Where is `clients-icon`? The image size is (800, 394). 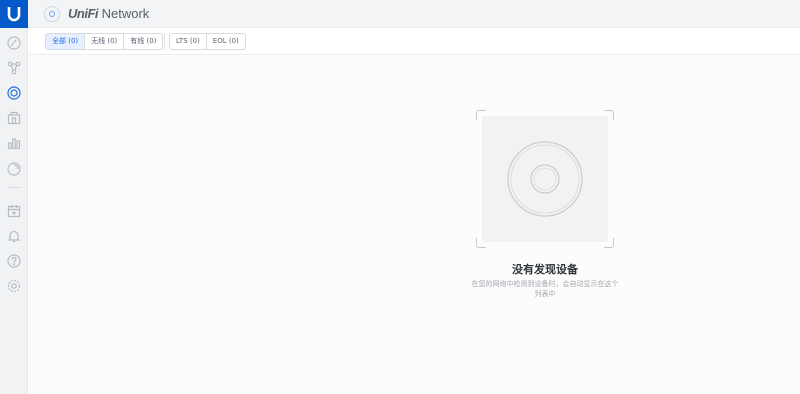 clients-icon is located at coordinates (14, 118).